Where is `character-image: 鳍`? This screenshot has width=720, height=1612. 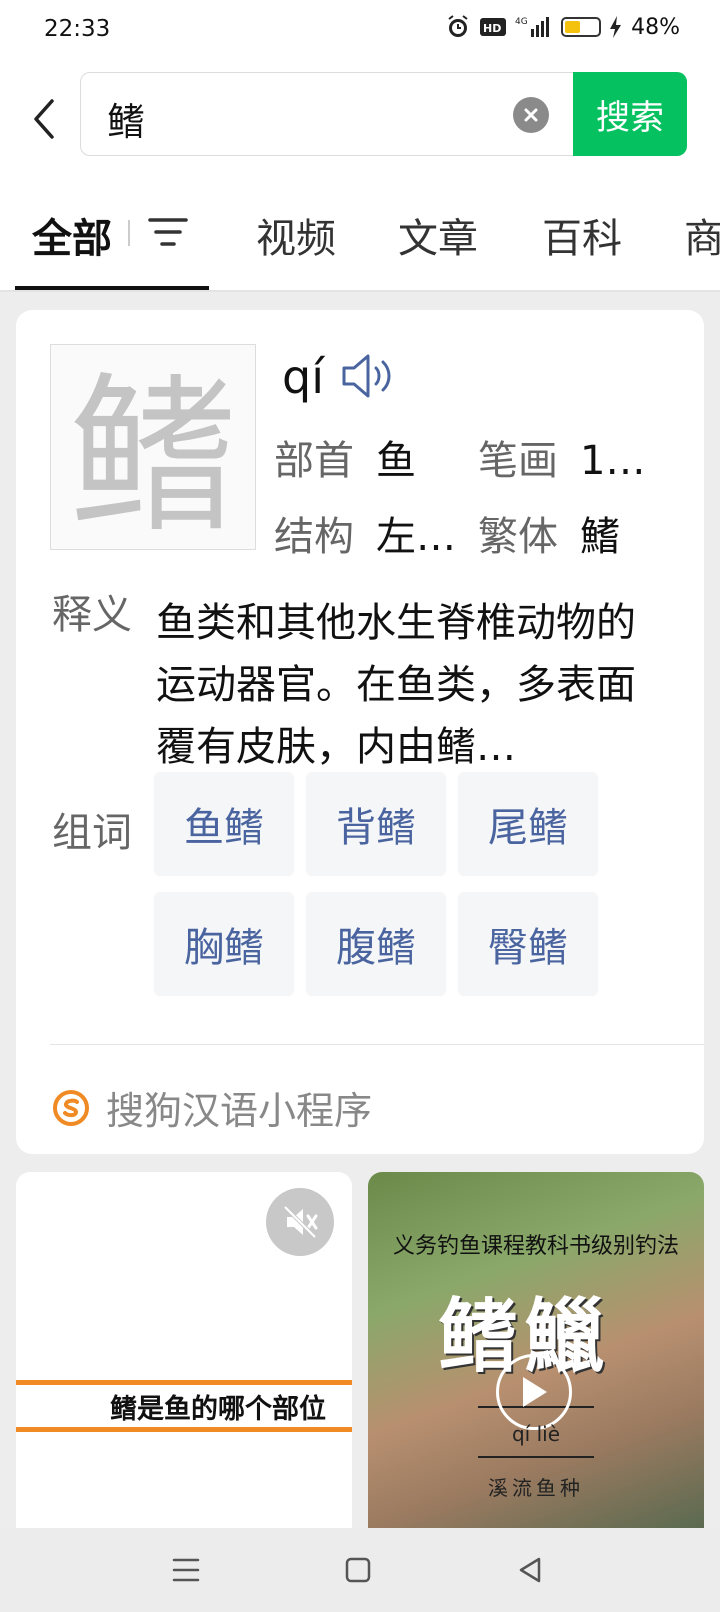
character-image: 鳍 is located at coordinates (153, 450).